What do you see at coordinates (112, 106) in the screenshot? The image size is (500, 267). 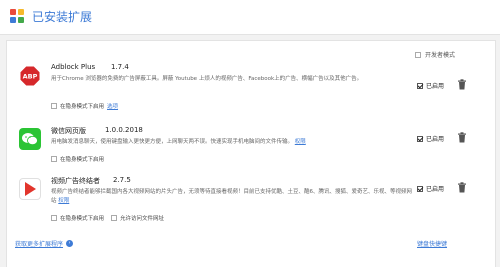 I see `options-link: 选项` at bounding box center [112, 106].